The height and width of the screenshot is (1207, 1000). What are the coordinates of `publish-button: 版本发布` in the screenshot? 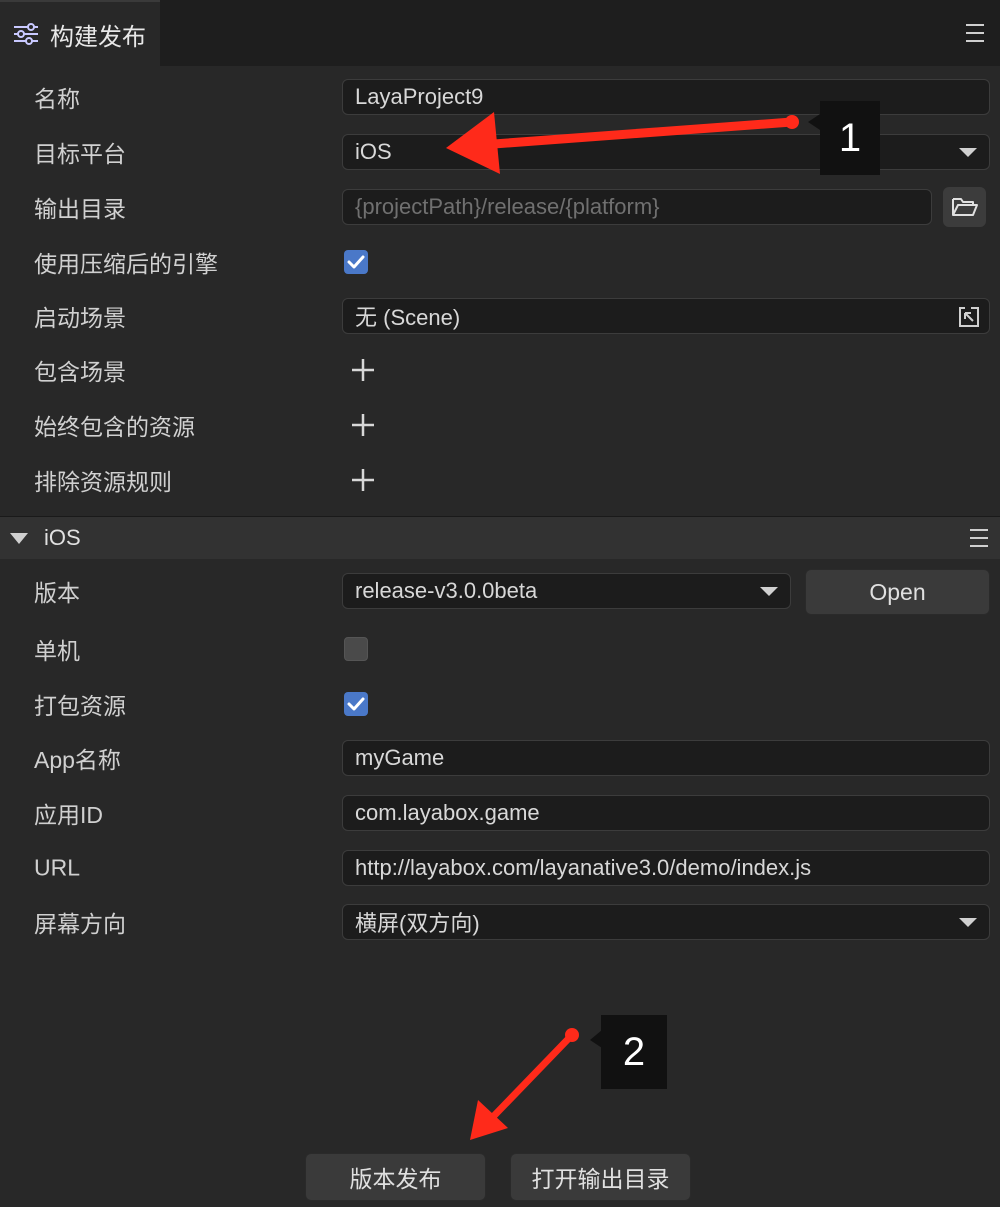 It's located at (395, 1177).